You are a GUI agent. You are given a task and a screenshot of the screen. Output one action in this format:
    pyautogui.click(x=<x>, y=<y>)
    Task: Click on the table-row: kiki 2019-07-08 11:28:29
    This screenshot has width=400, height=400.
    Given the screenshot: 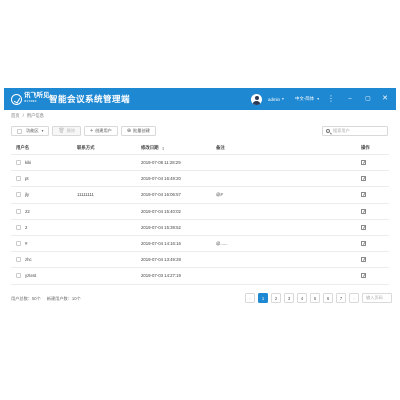 What is the action you would take?
    pyautogui.click(x=200, y=163)
    